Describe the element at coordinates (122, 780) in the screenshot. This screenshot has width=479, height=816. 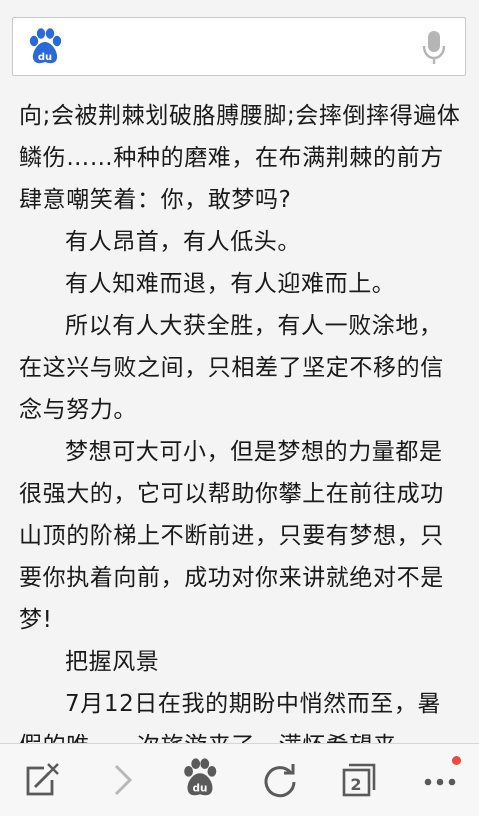
I see `forward-arrow-icon` at that location.